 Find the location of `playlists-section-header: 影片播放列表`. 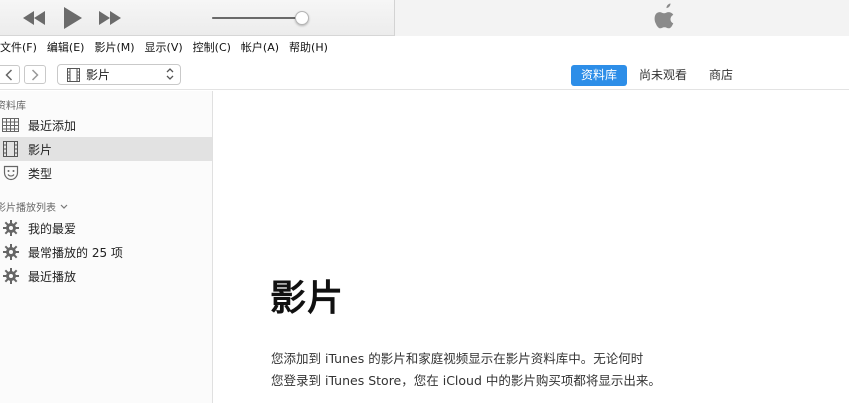

playlists-section-header: 影片播放列表 is located at coordinates (34, 206).